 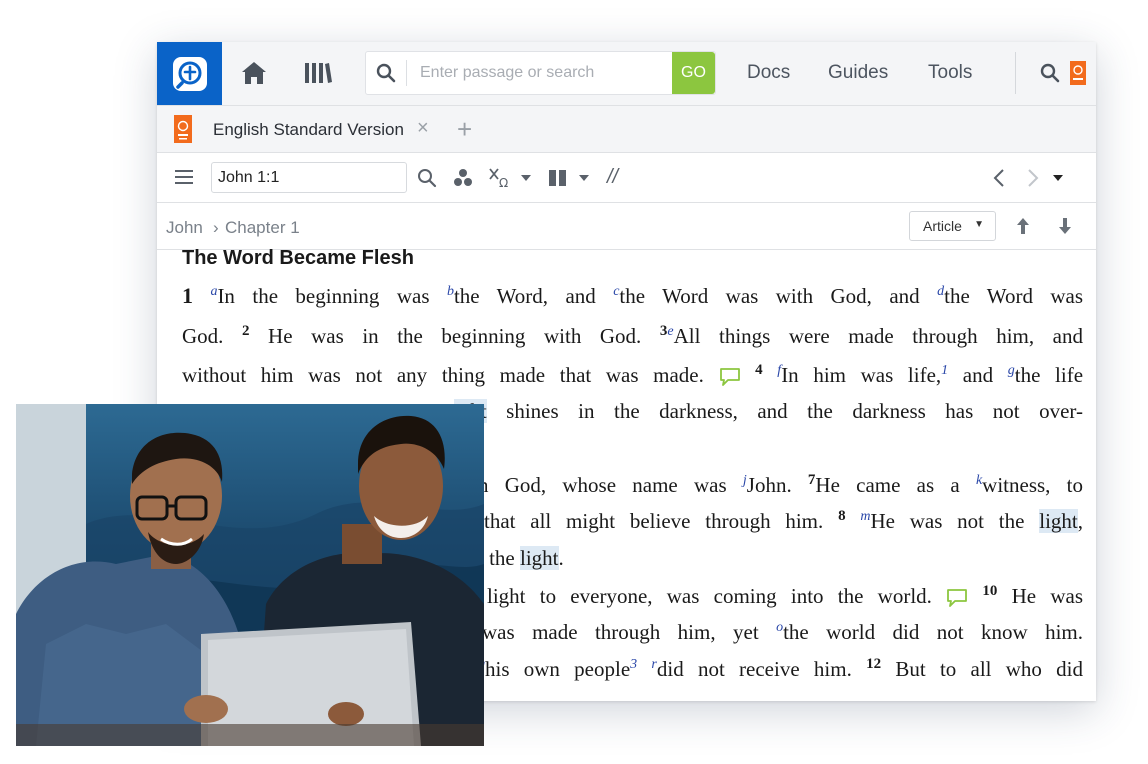 I want to click on passage-heading: The Word Became Flesh, so click(x=298, y=258).